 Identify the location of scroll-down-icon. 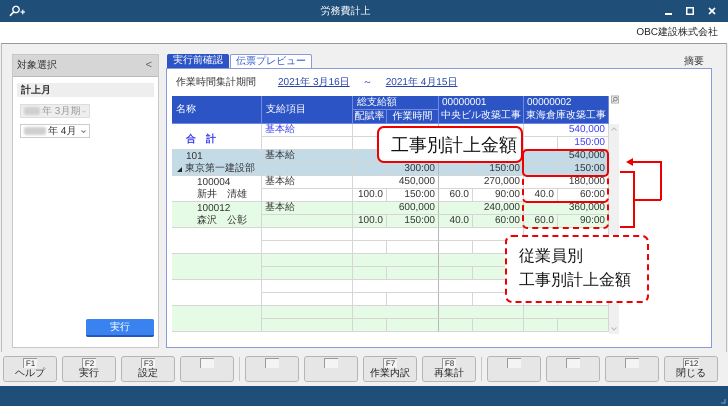
(614, 329).